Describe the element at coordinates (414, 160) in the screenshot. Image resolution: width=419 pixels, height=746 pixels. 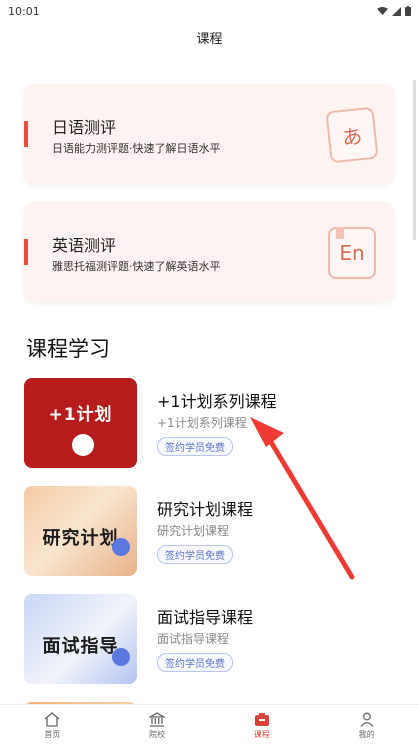
I see `scrollbar` at that location.